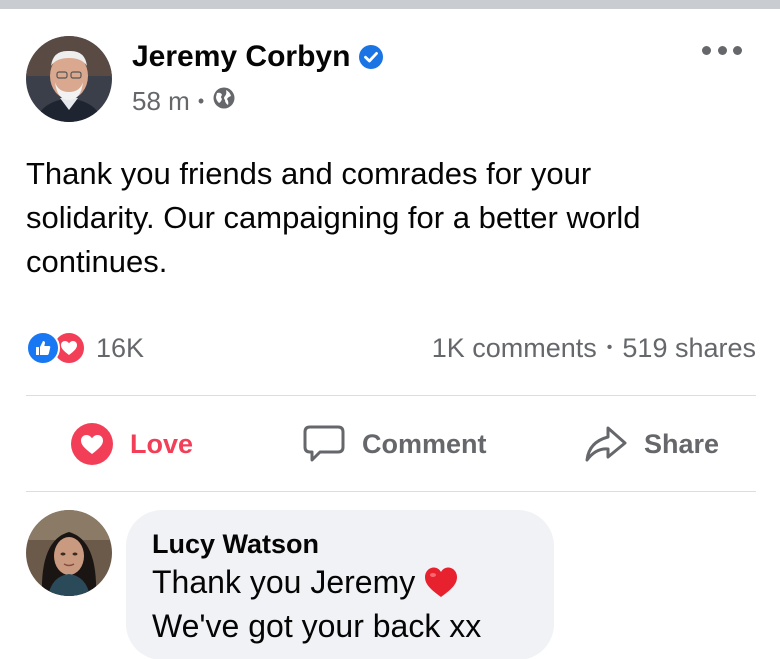 The width and height of the screenshot is (780, 659). What do you see at coordinates (441, 582) in the screenshot?
I see `red-heart-emoji-icon` at bounding box center [441, 582].